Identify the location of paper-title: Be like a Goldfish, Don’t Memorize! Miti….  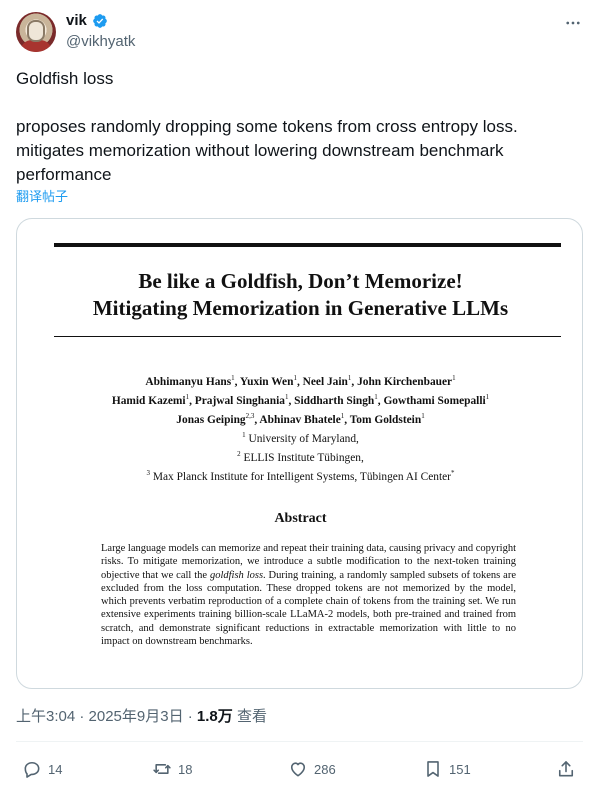
(299, 295).